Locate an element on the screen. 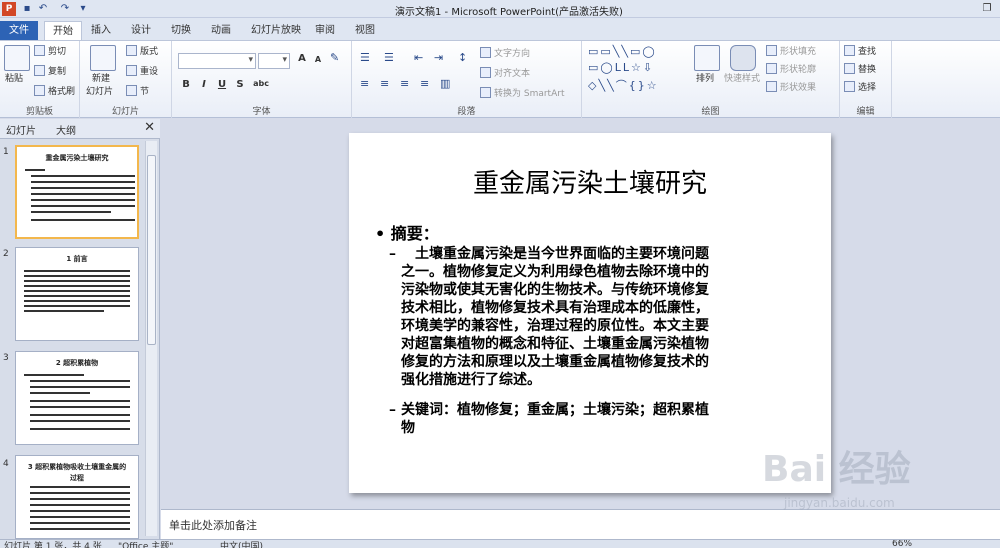 This screenshot has height=548, width=1000. layout-icon is located at coordinates (131, 50).